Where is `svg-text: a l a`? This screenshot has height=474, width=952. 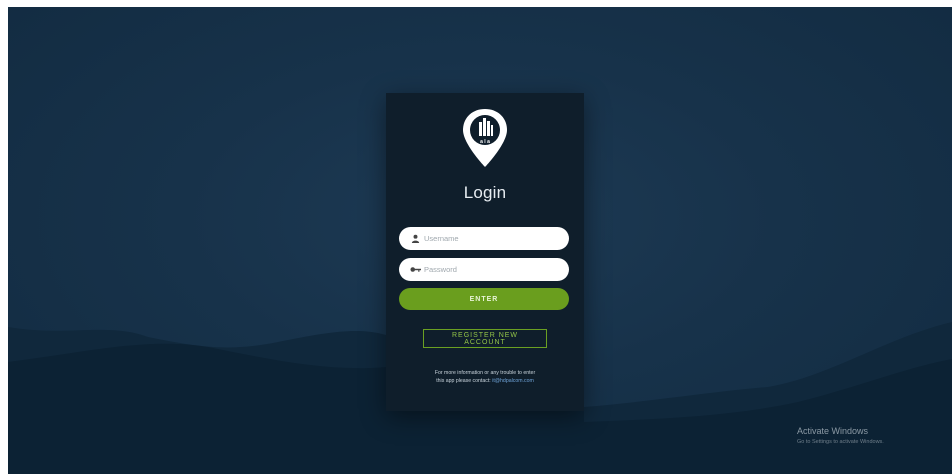
svg-text: a l a is located at coordinates (485, 142).